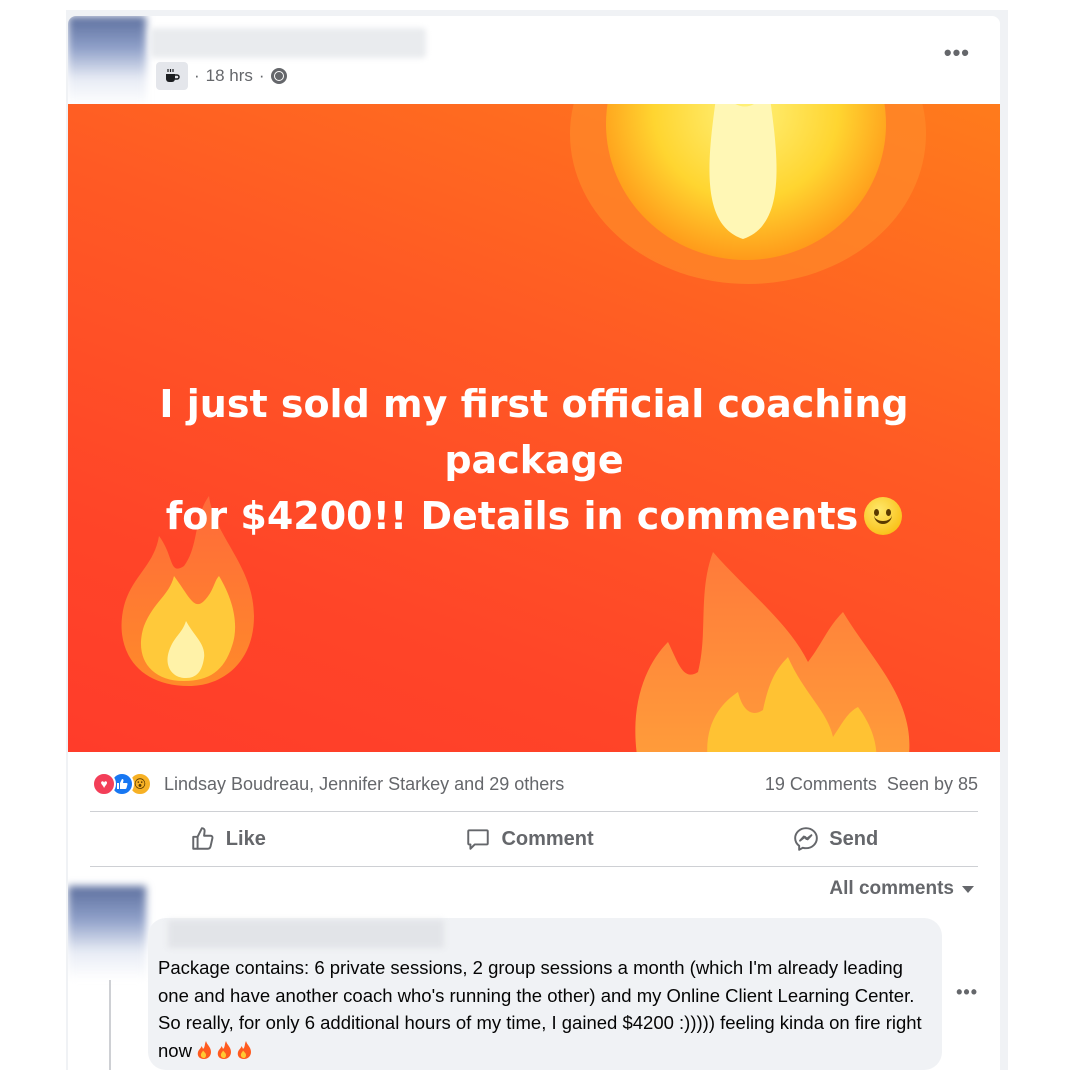 The width and height of the screenshot is (1080, 1080). What do you see at coordinates (107, 933) in the screenshot?
I see `commenter-avatar` at bounding box center [107, 933].